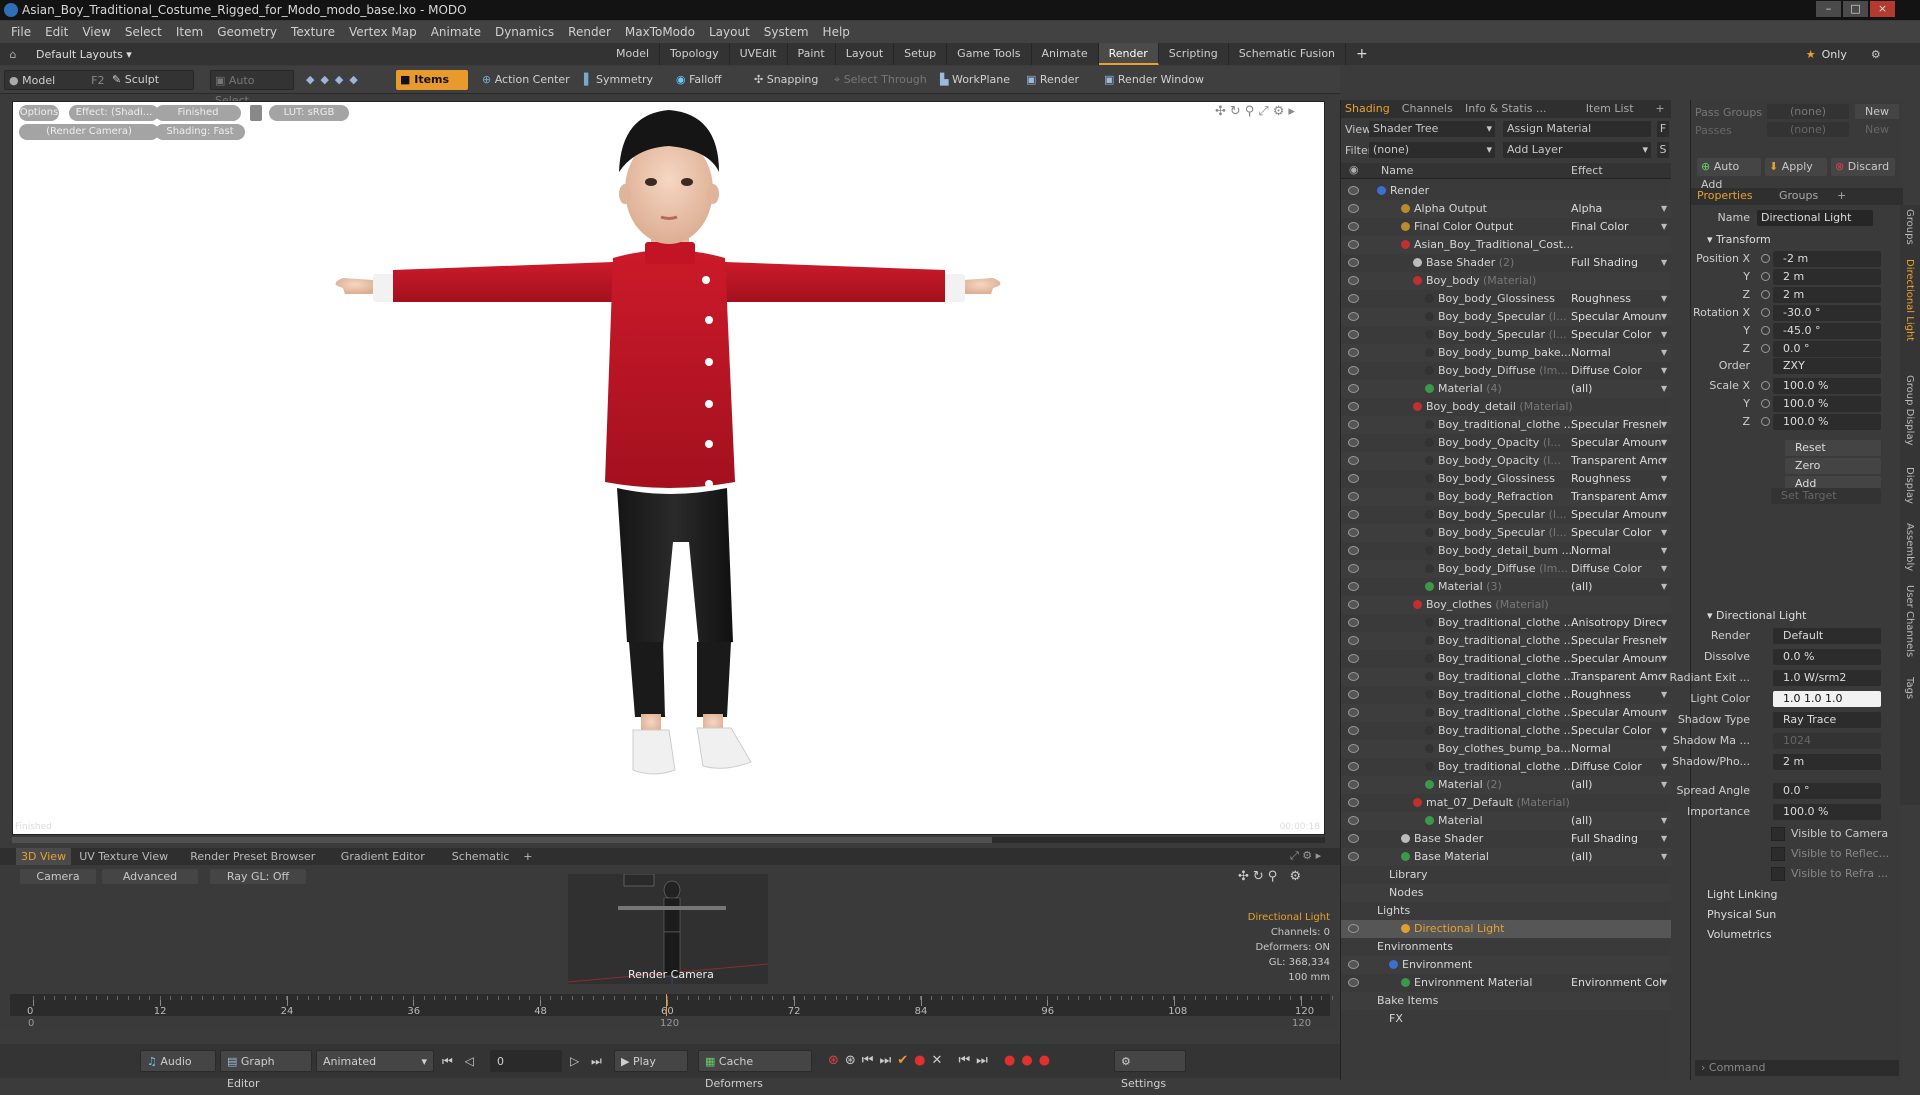  What do you see at coordinates (1855, 9) in the screenshot?
I see `maximize-button: □` at bounding box center [1855, 9].